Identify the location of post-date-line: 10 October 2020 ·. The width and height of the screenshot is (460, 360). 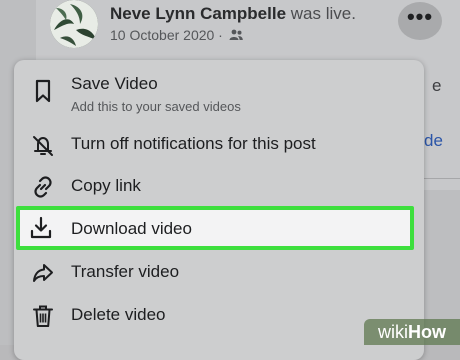
(176, 35).